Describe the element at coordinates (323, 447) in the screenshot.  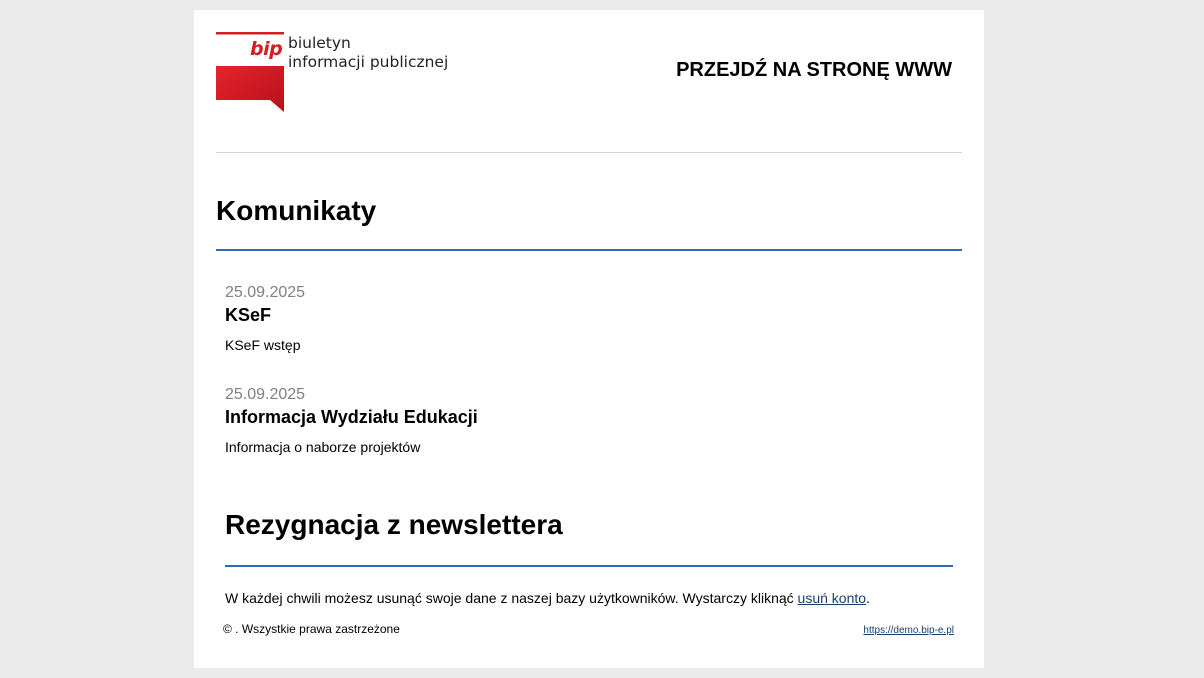
I see `news-lead: Informacja o naborze projektów` at that location.